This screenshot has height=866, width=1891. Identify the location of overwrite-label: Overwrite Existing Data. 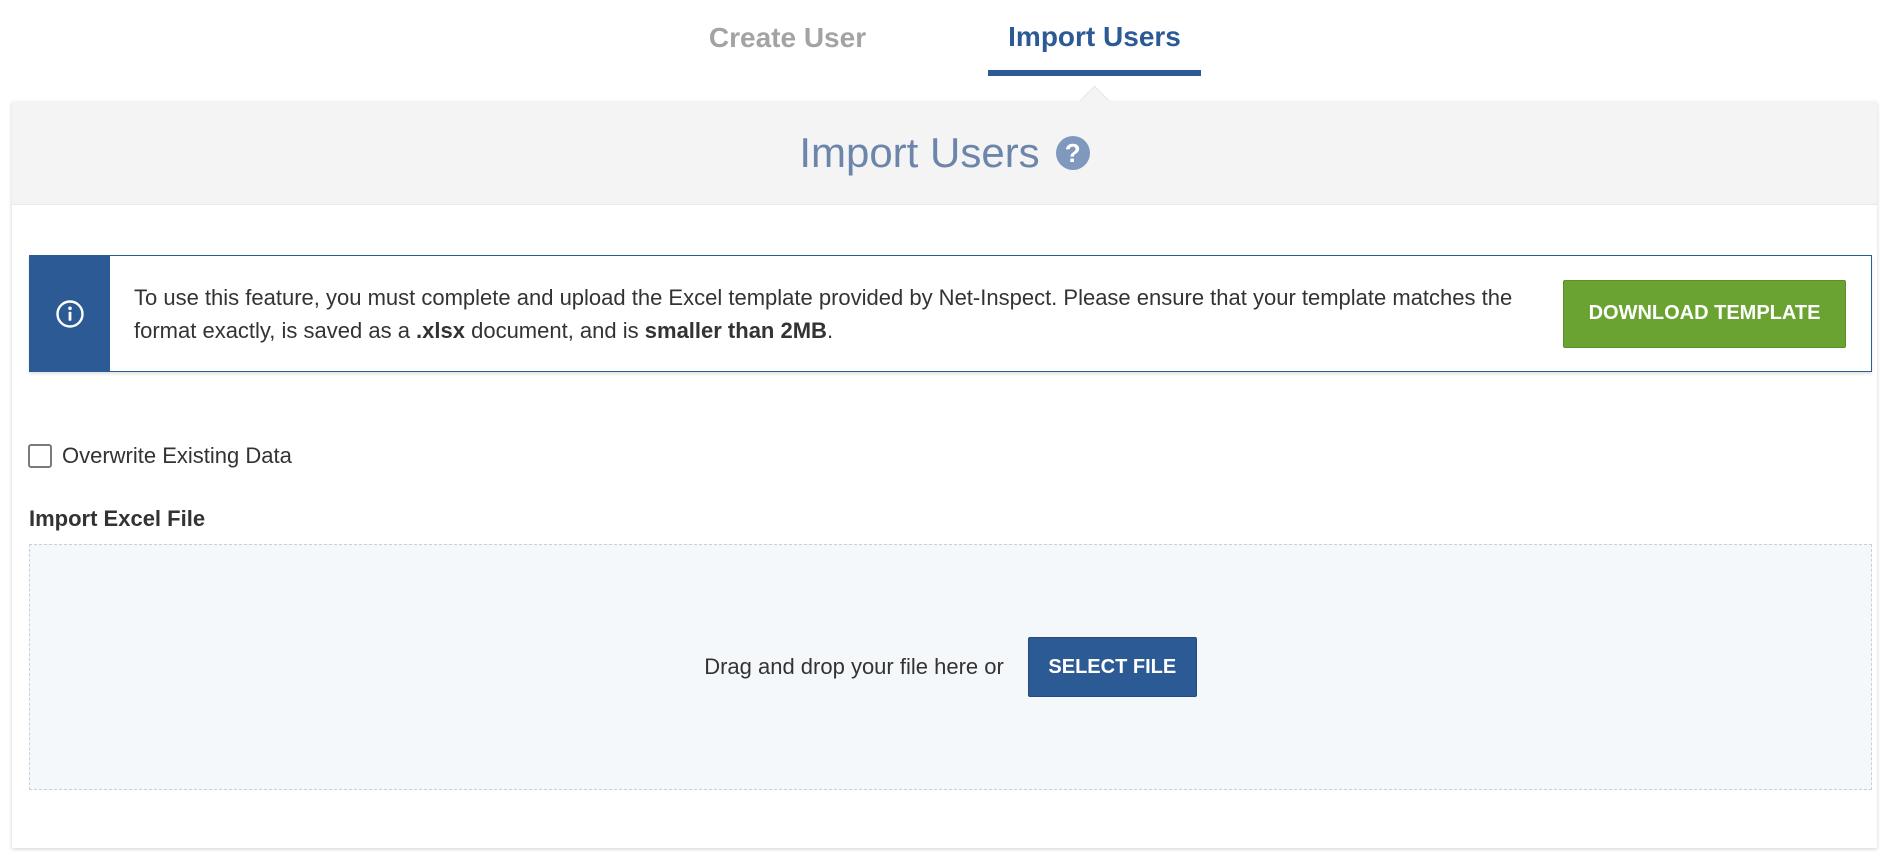
(177, 456).